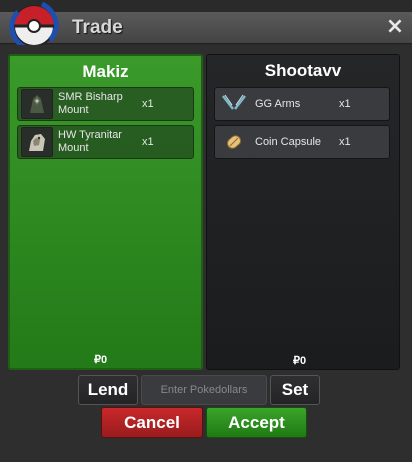 This screenshot has height=462, width=412. Describe the element at coordinates (302, 104) in the screenshot. I see `right-item-1: GG Arms x1` at that location.